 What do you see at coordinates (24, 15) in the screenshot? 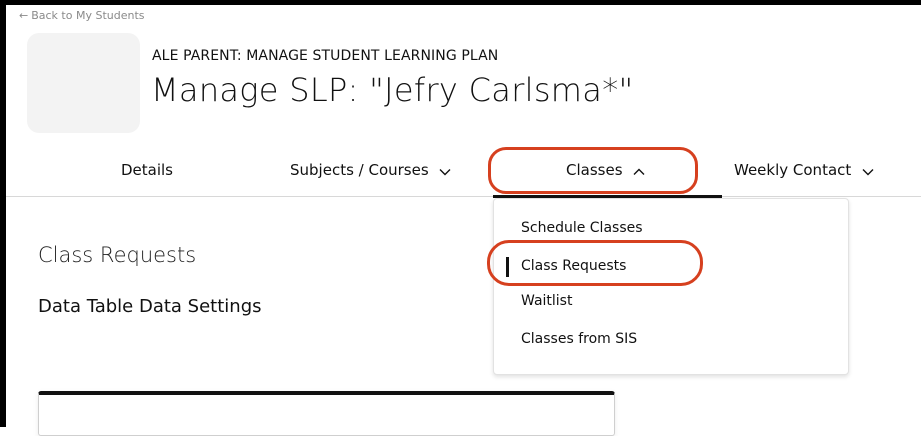
I see `back-arrow-icon: ←` at bounding box center [24, 15].